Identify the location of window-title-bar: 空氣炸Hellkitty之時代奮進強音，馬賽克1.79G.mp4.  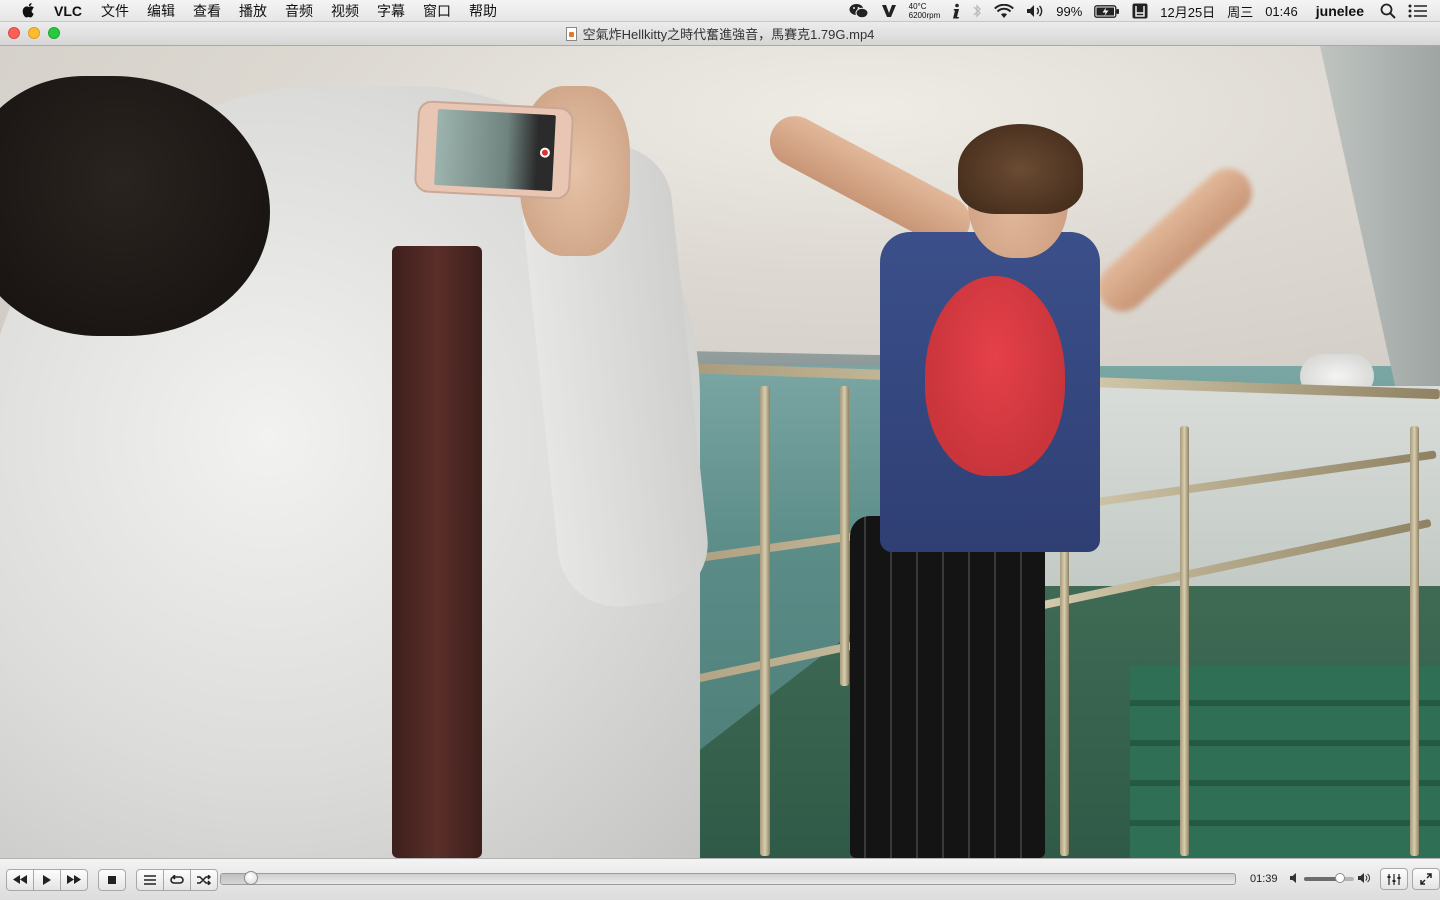
(720, 34).